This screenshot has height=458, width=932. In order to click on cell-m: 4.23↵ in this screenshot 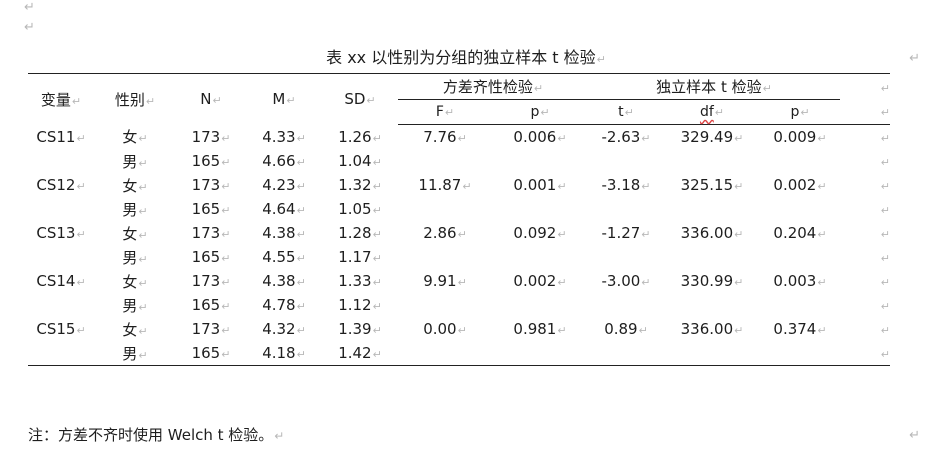, I will do `click(284, 185)`.